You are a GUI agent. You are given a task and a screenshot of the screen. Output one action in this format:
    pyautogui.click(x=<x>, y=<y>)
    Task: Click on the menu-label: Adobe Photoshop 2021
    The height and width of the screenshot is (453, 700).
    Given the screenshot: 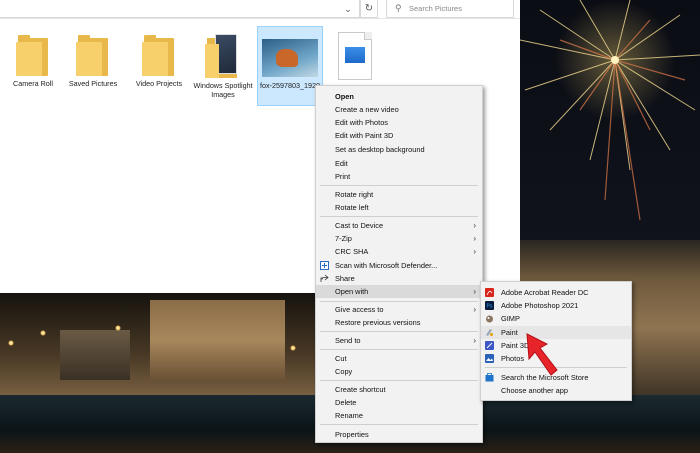 What is the action you would take?
    pyautogui.click(x=540, y=305)
    